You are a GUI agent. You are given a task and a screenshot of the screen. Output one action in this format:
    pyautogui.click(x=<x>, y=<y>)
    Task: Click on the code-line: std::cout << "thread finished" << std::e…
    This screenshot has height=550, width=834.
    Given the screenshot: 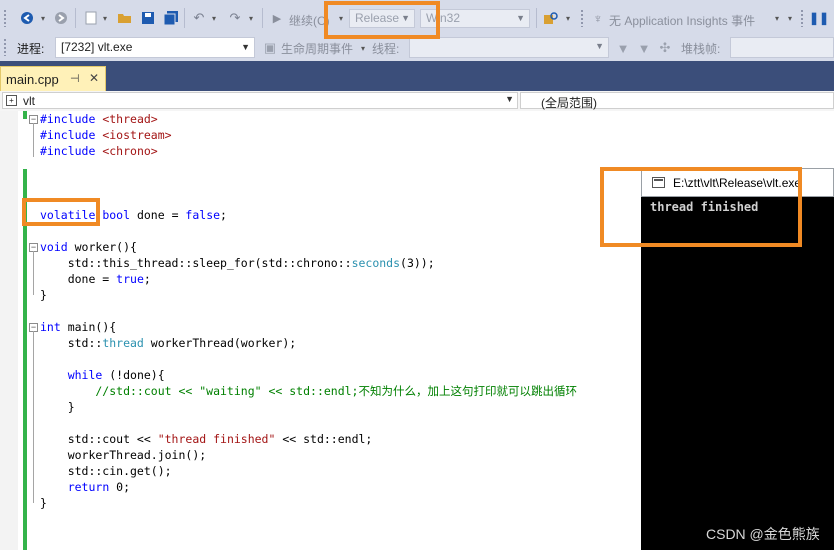 What is the action you would take?
    pyautogui.click(x=206, y=439)
    